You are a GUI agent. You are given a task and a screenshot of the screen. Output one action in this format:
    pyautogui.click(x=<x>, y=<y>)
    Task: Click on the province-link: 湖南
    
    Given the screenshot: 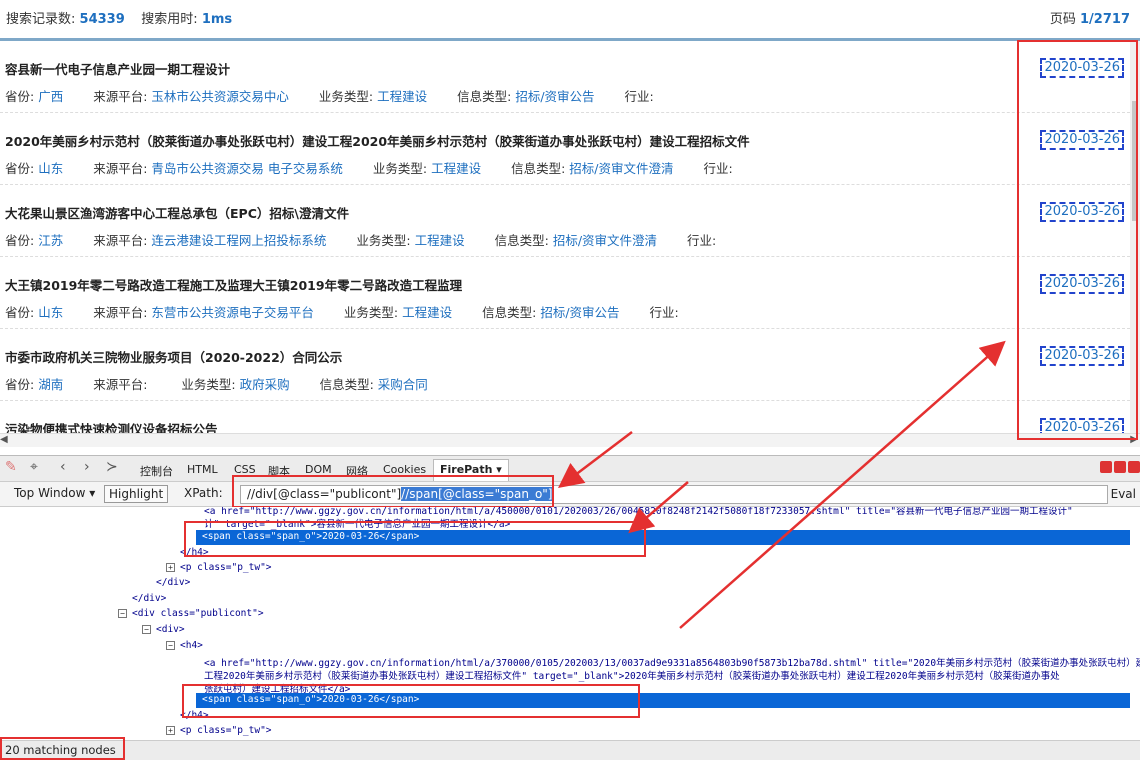 What is the action you would take?
    pyautogui.click(x=50, y=384)
    